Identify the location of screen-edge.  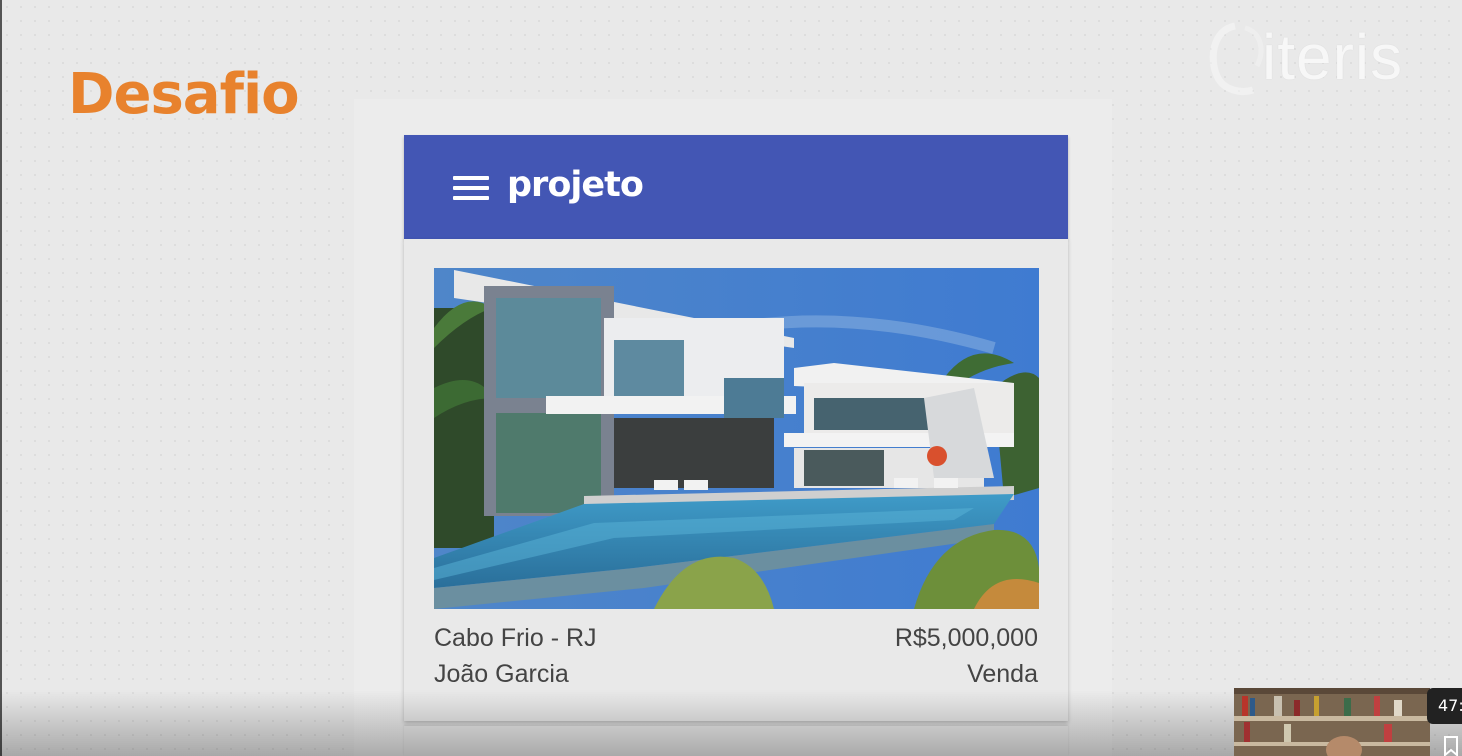
(1, 378).